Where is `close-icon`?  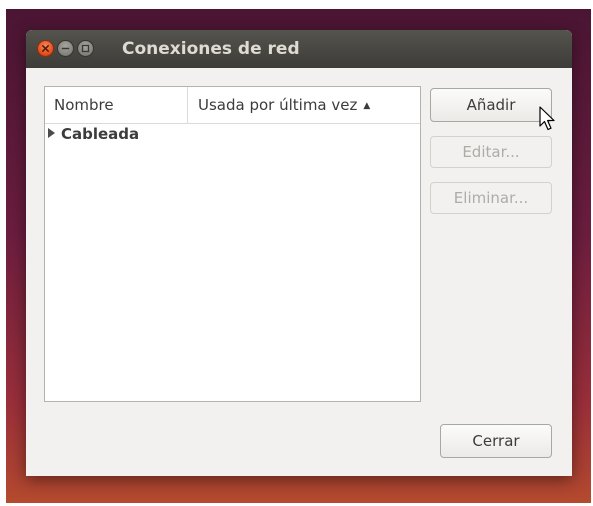
close-icon is located at coordinates (45, 48).